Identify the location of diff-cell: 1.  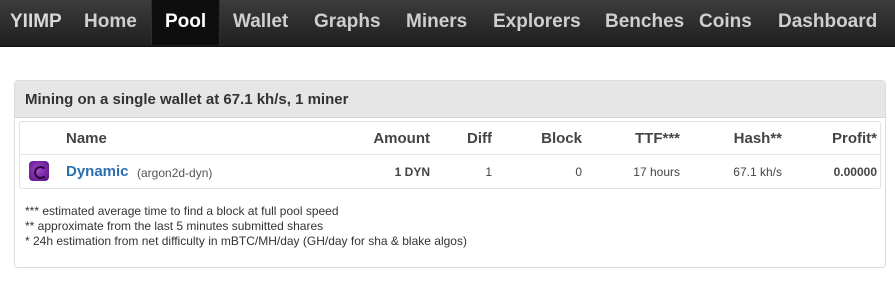
(488, 172).